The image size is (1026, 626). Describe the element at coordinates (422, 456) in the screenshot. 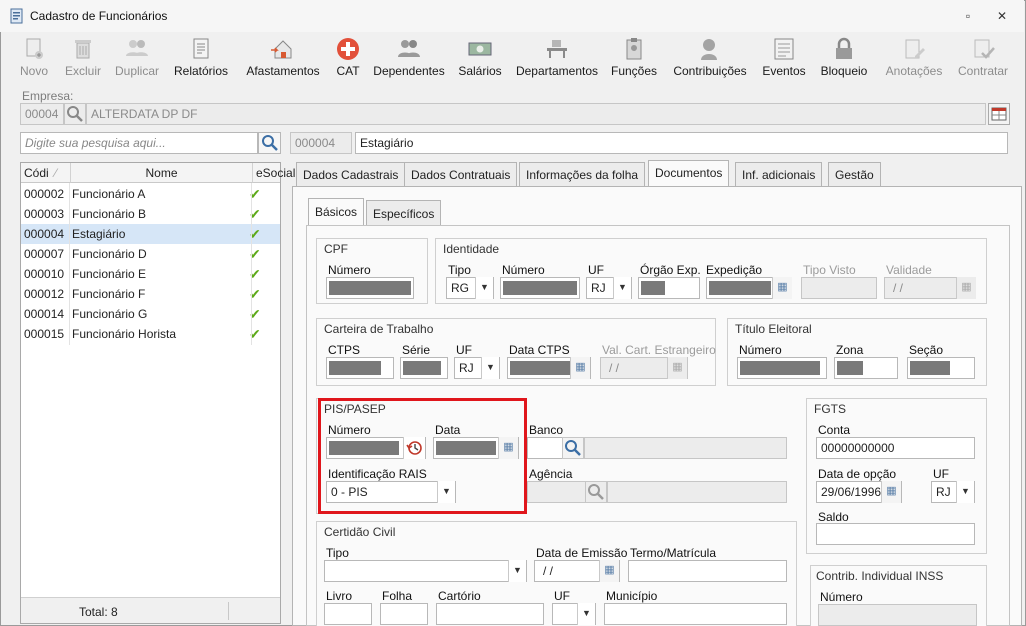

I see `highlight-box` at that location.